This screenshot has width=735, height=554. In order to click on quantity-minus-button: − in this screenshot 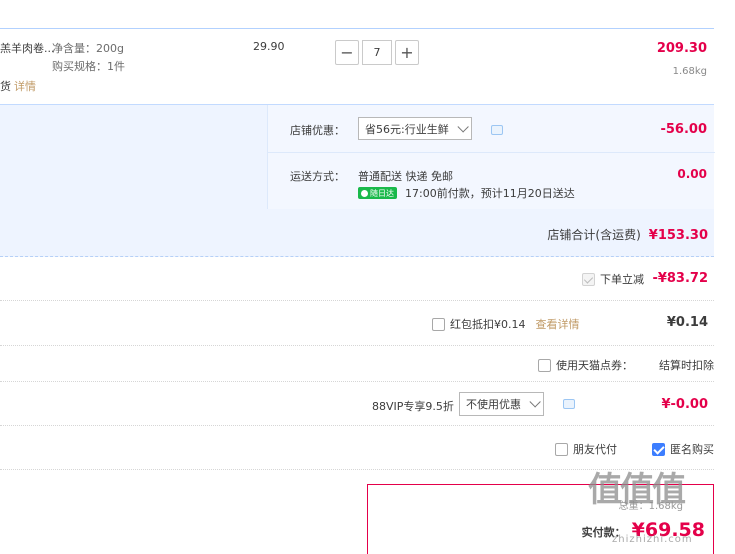, I will do `click(347, 52)`.